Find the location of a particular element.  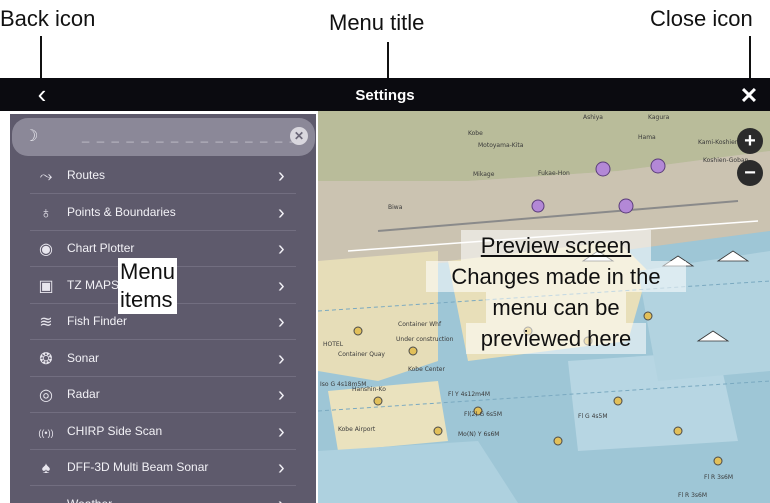

search-bar: ☽ _ _ _ _ _ _ _ _ _ _ _ _ _ _ _ ✕ is located at coordinates (163, 137).